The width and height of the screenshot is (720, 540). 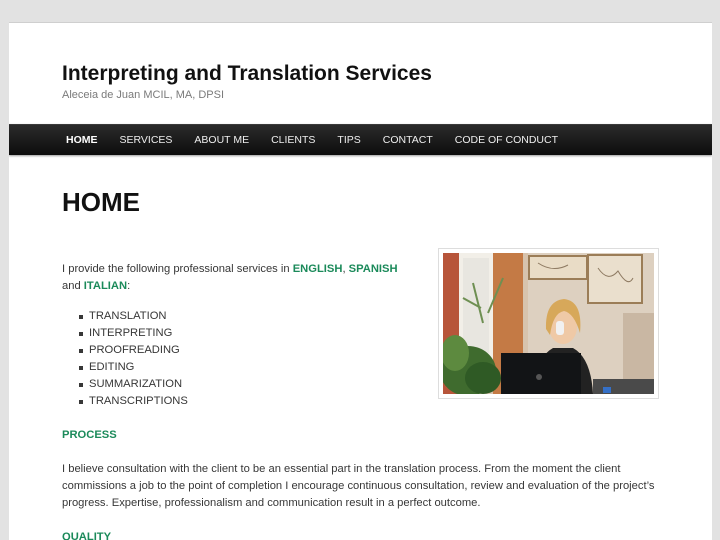 I want to click on process-heading: PROCESS, so click(x=89, y=435).